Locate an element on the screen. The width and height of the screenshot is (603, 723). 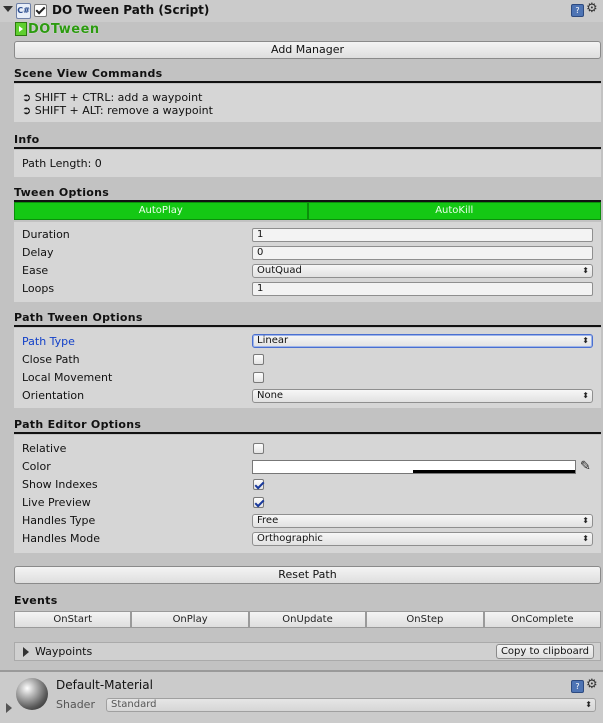
color-alpha-bar is located at coordinates (494, 471).